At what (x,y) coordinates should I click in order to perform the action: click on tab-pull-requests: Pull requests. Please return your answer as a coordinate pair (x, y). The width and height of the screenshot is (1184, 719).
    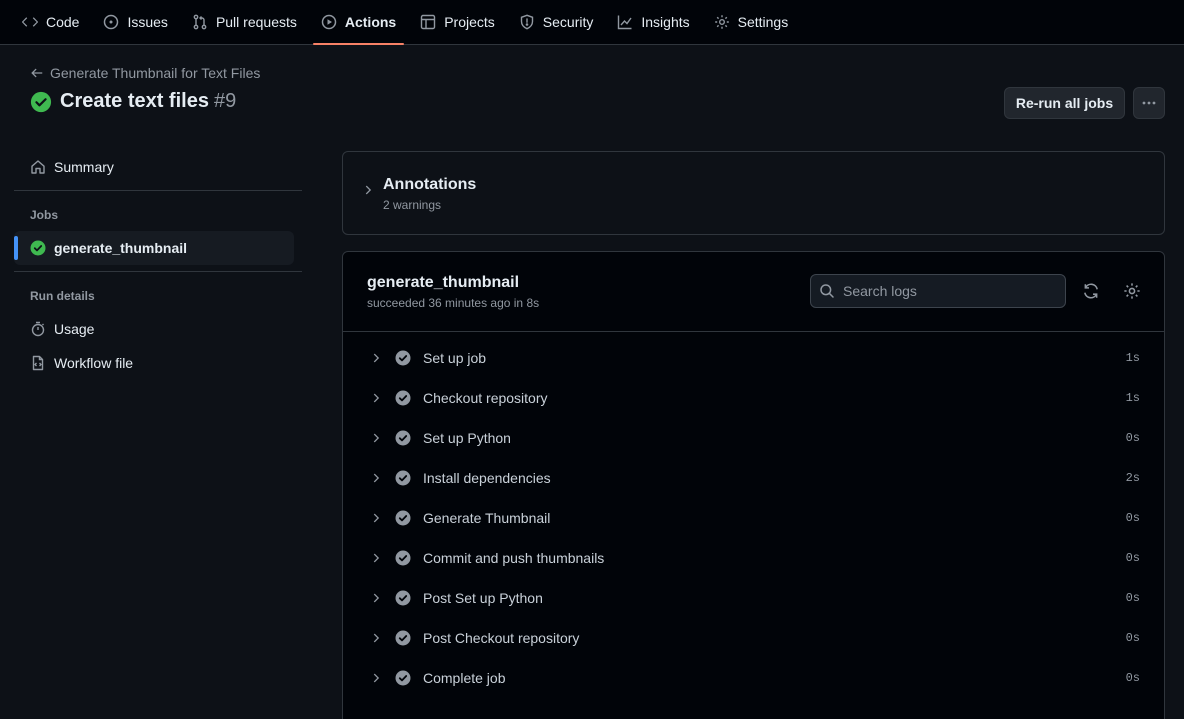
    Looking at the image, I should click on (244, 22).